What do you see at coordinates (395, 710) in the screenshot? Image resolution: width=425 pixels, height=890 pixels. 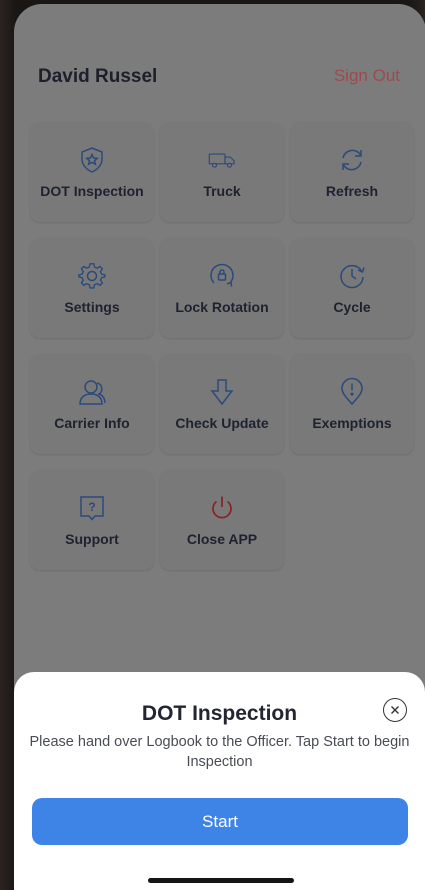 I see `close-icon` at bounding box center [395, 710].